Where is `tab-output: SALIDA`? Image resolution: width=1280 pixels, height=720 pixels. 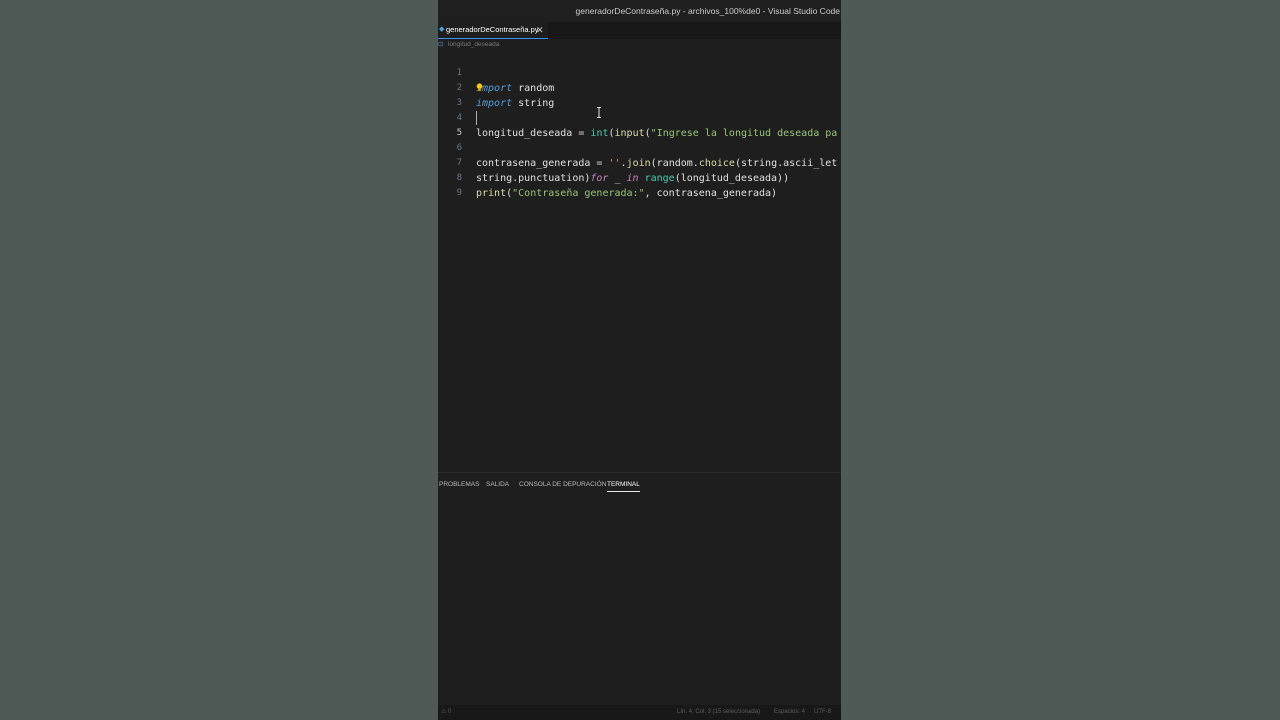
tab-output: SALIDA is located at coordinates (497, 484).